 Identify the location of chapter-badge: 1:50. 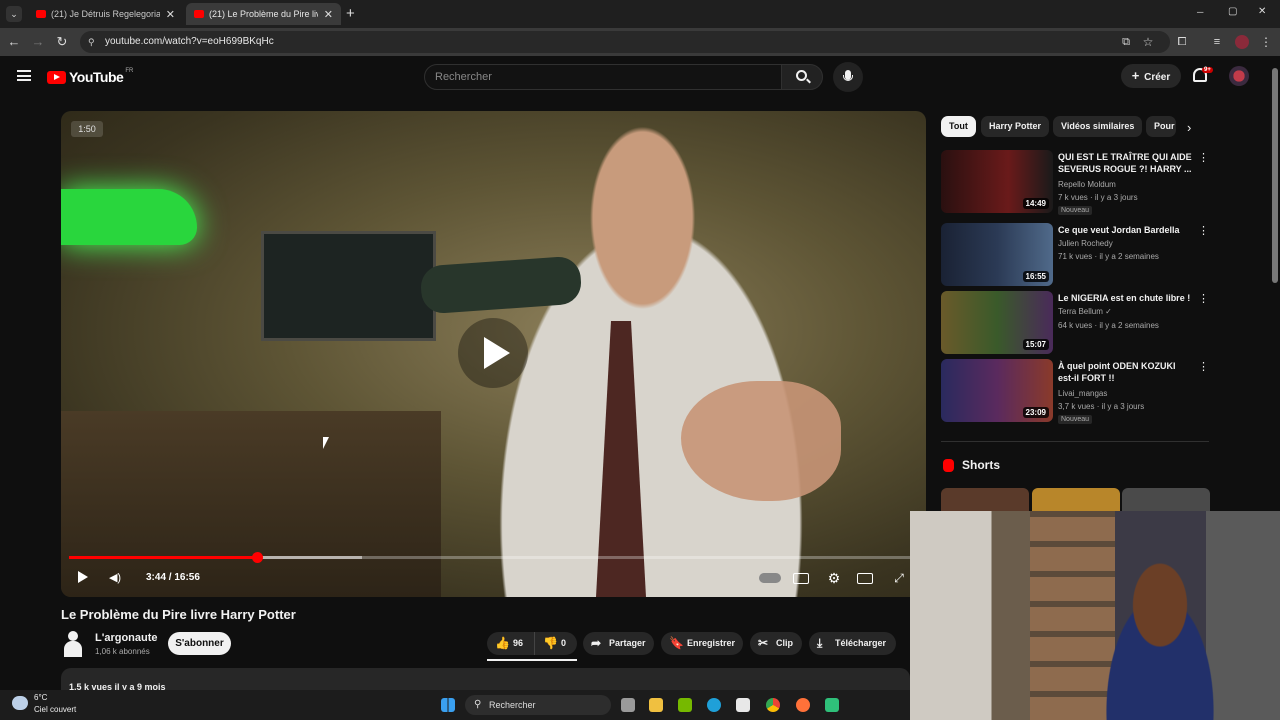
(87, 129).